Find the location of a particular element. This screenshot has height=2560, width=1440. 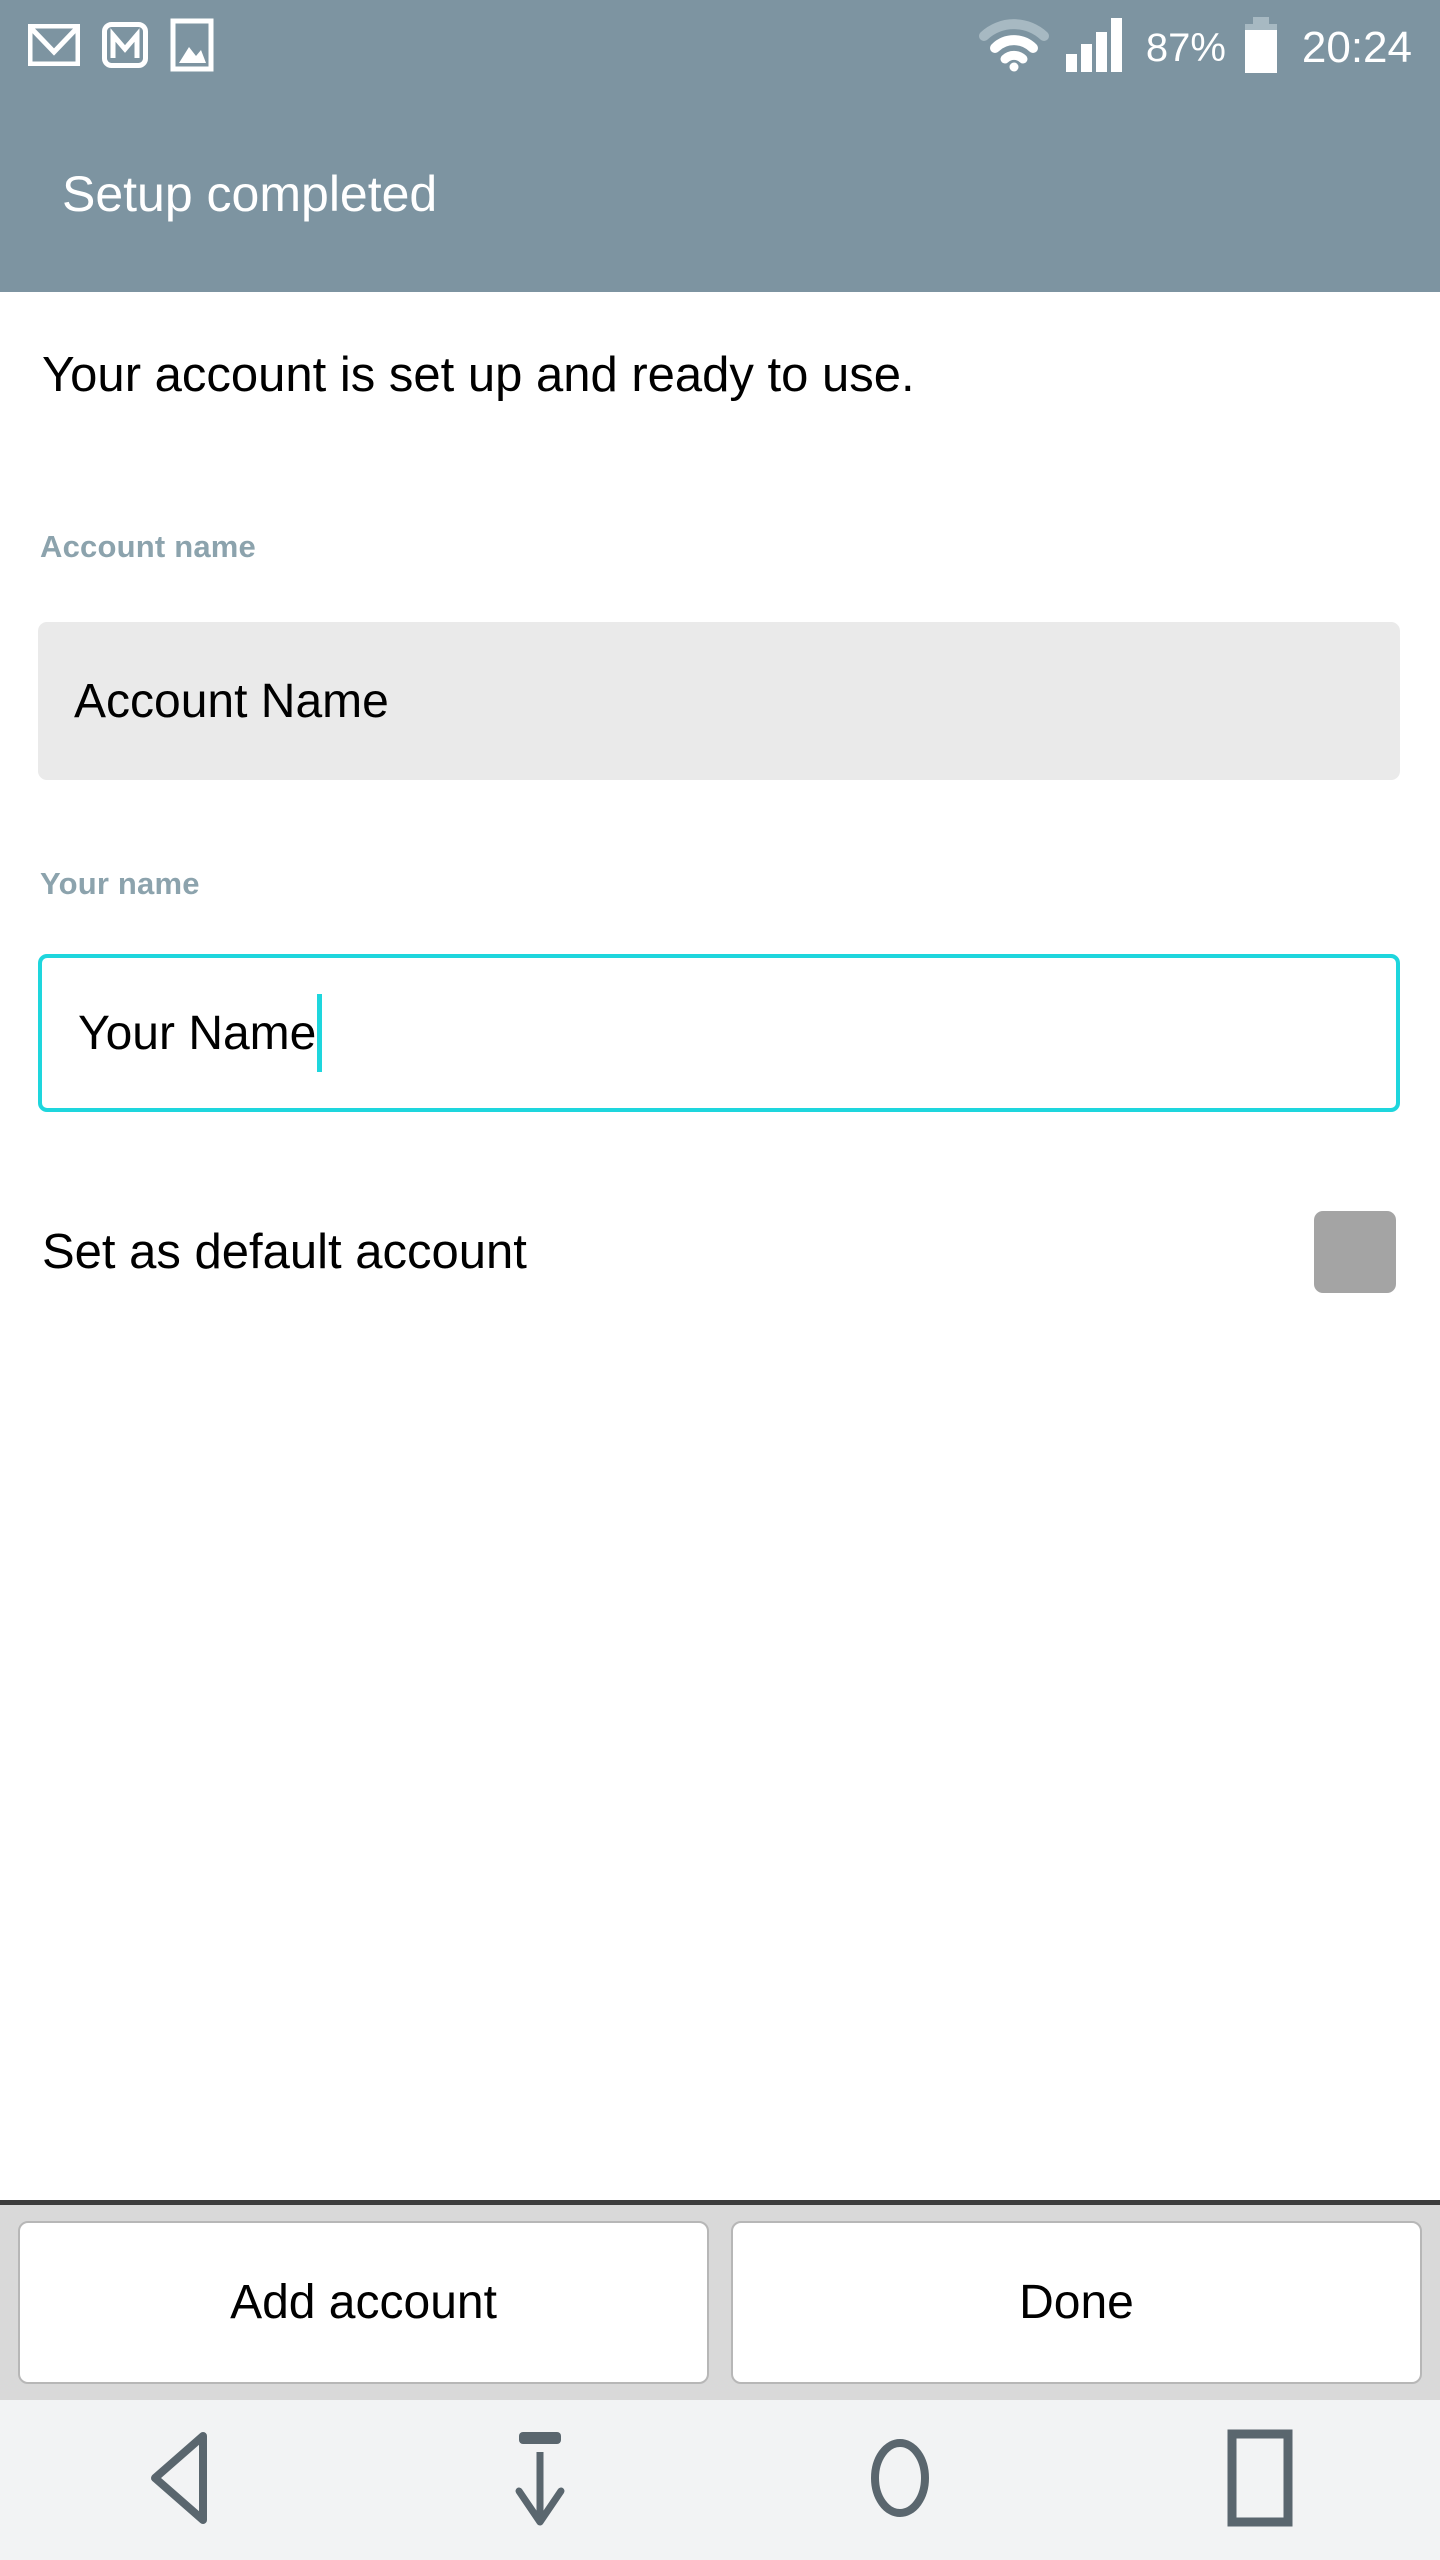

set-default-account-row: Set as default account is located at coordinates (720, 1252).